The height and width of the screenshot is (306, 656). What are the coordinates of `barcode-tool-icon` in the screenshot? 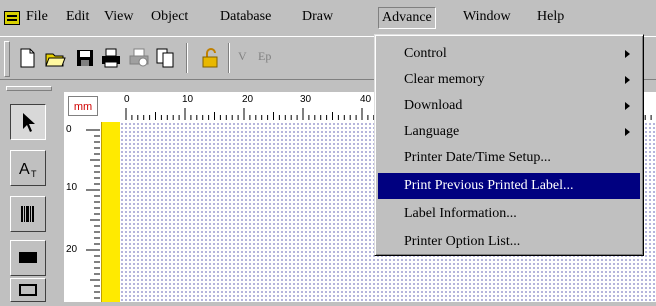 It's located at (28, 214).